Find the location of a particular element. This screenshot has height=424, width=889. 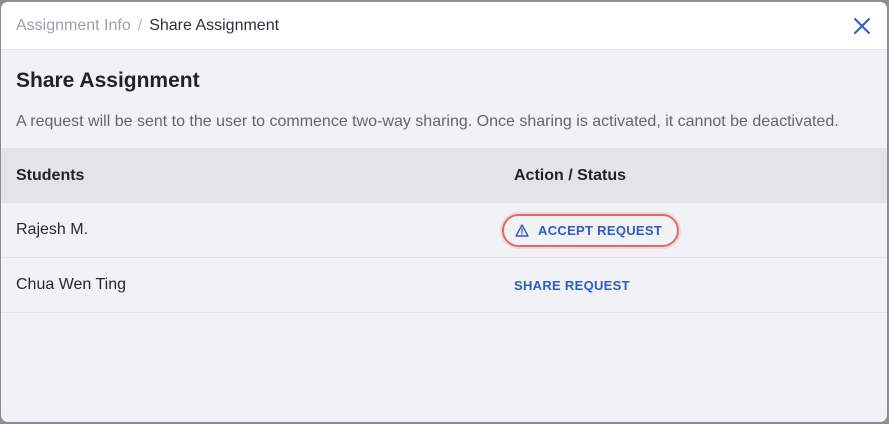

action-cell: SHARE REQUEST is located at coordinates (700, 285).